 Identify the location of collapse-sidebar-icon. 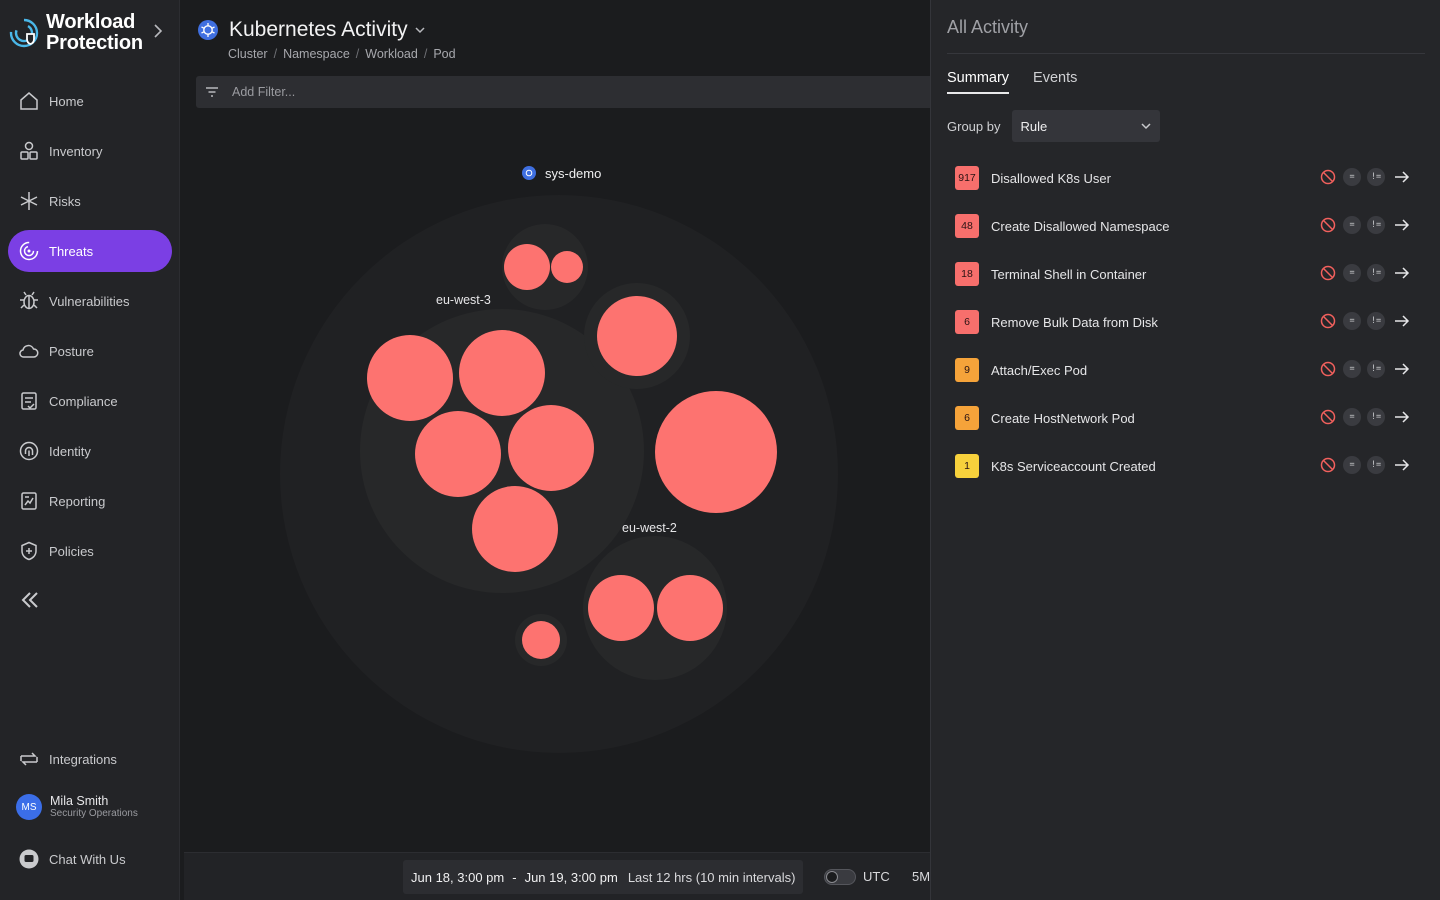
(30, 600).